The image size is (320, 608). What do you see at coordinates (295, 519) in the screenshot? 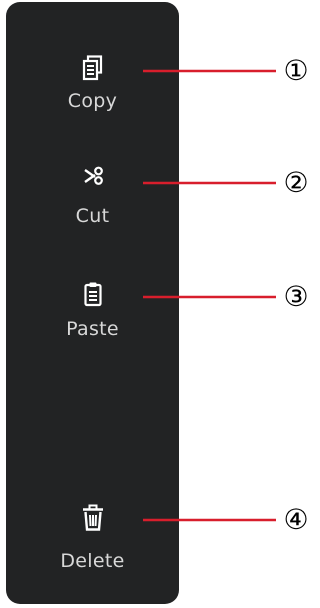
I see `callout-number: ④` at bounding box center [295, 519].